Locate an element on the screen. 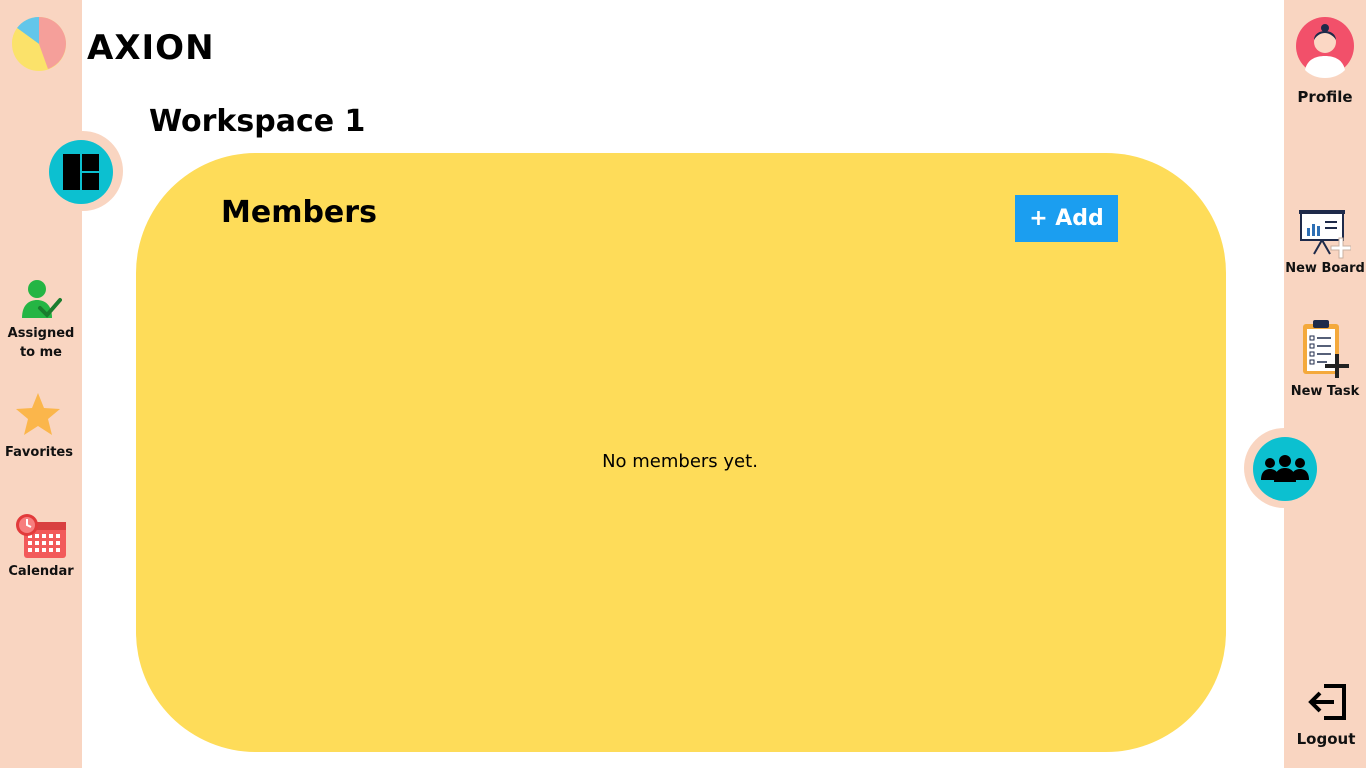 The height and width of the screenshot is (768, 1366). add-member-button: + Add is located at coordinates (1066, 218).